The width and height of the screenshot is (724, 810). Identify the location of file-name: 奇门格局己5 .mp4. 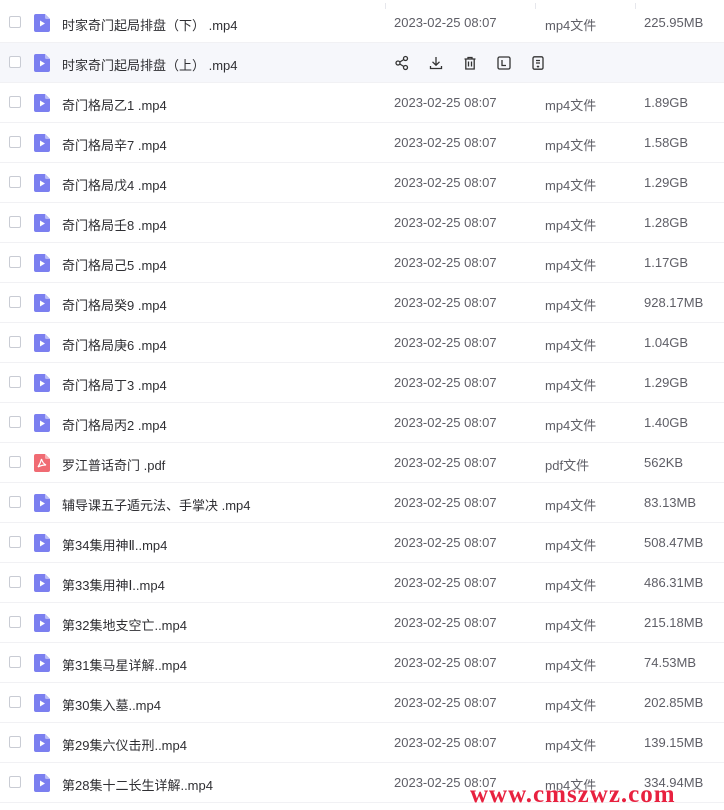
(114, 264).